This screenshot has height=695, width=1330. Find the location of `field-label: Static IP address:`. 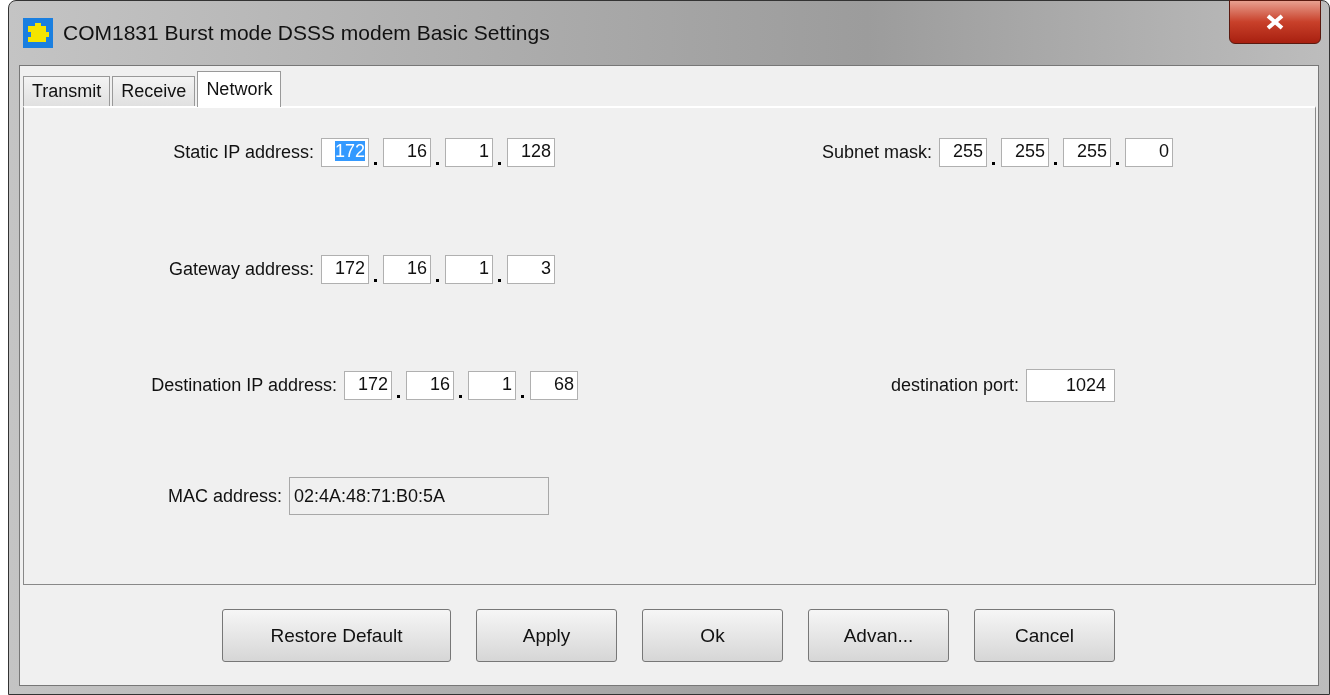

field-label: Static IP address: is located at coordinates (243, 152).